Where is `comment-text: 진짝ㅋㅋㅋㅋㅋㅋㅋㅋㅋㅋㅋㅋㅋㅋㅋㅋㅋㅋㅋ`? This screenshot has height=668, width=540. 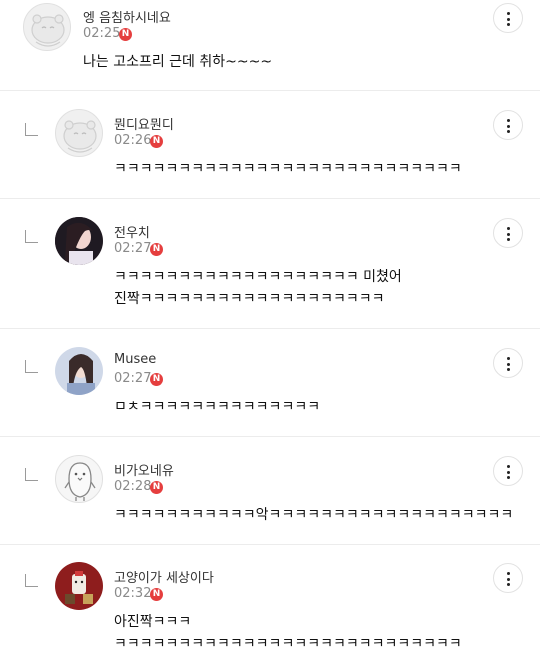
comment-text: 진짝ㅋㅋㅋㅋㅋㅋㅋㅋㅋㅋㅋㅋㅋㅋㅋㅋㅋㅋㅋ is located at coordinates (249, 299).